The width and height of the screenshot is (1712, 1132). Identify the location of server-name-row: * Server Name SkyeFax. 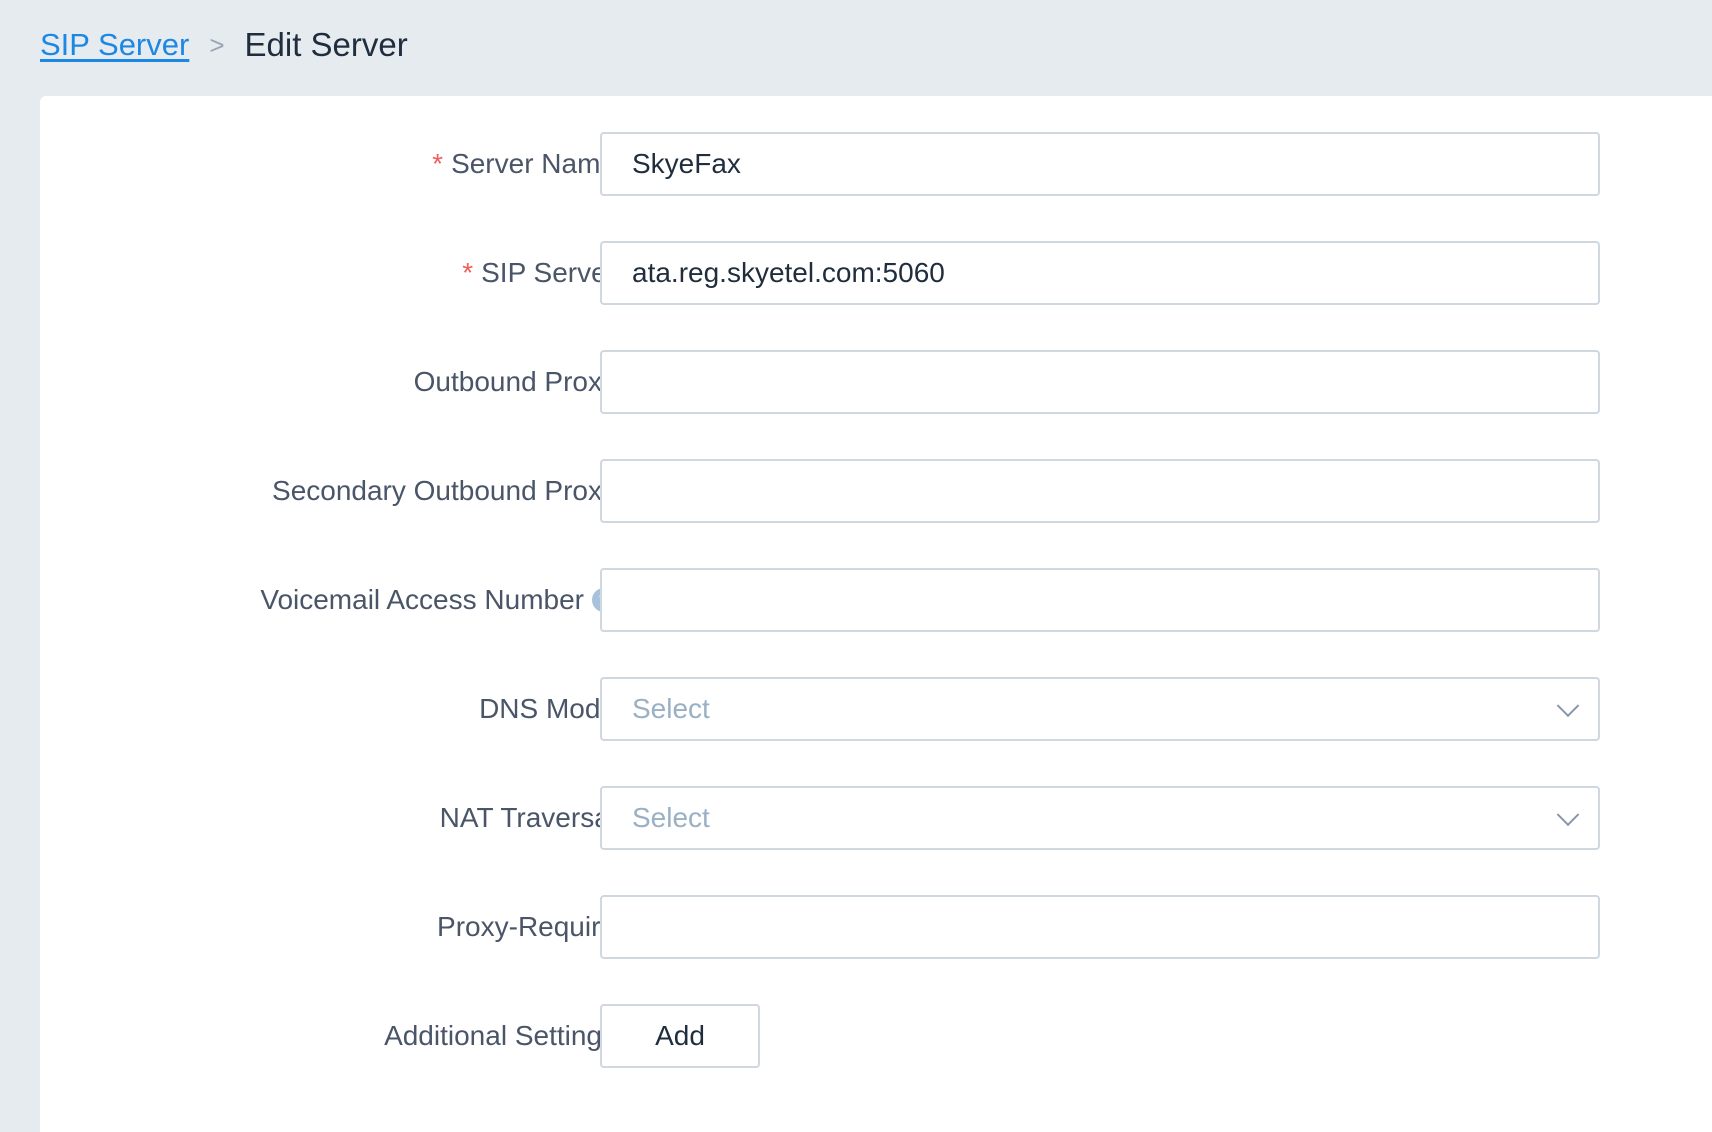
(876, 164).